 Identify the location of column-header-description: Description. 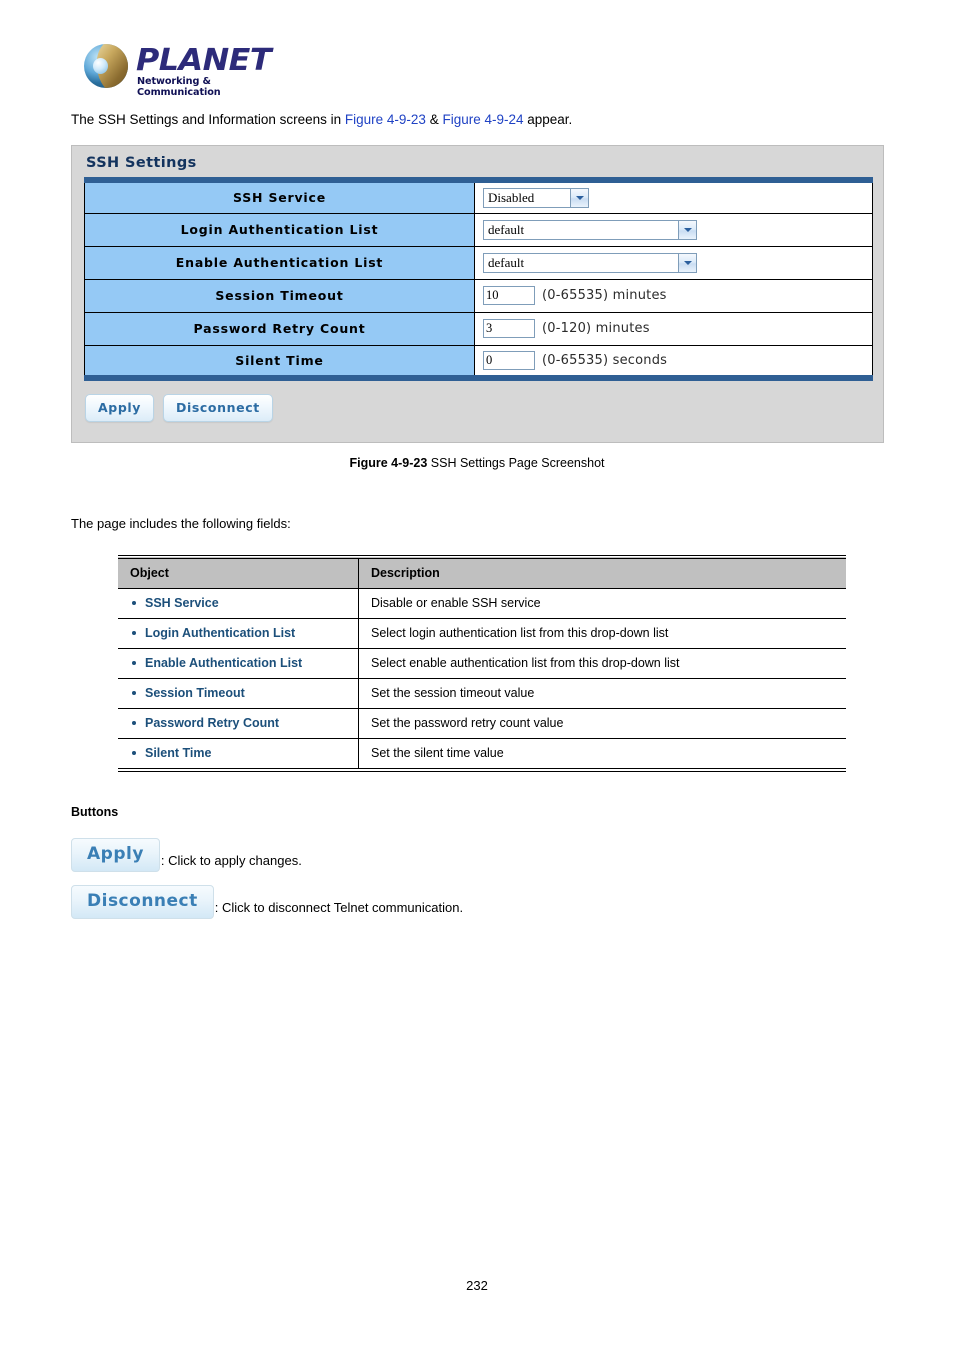
(602, 573).